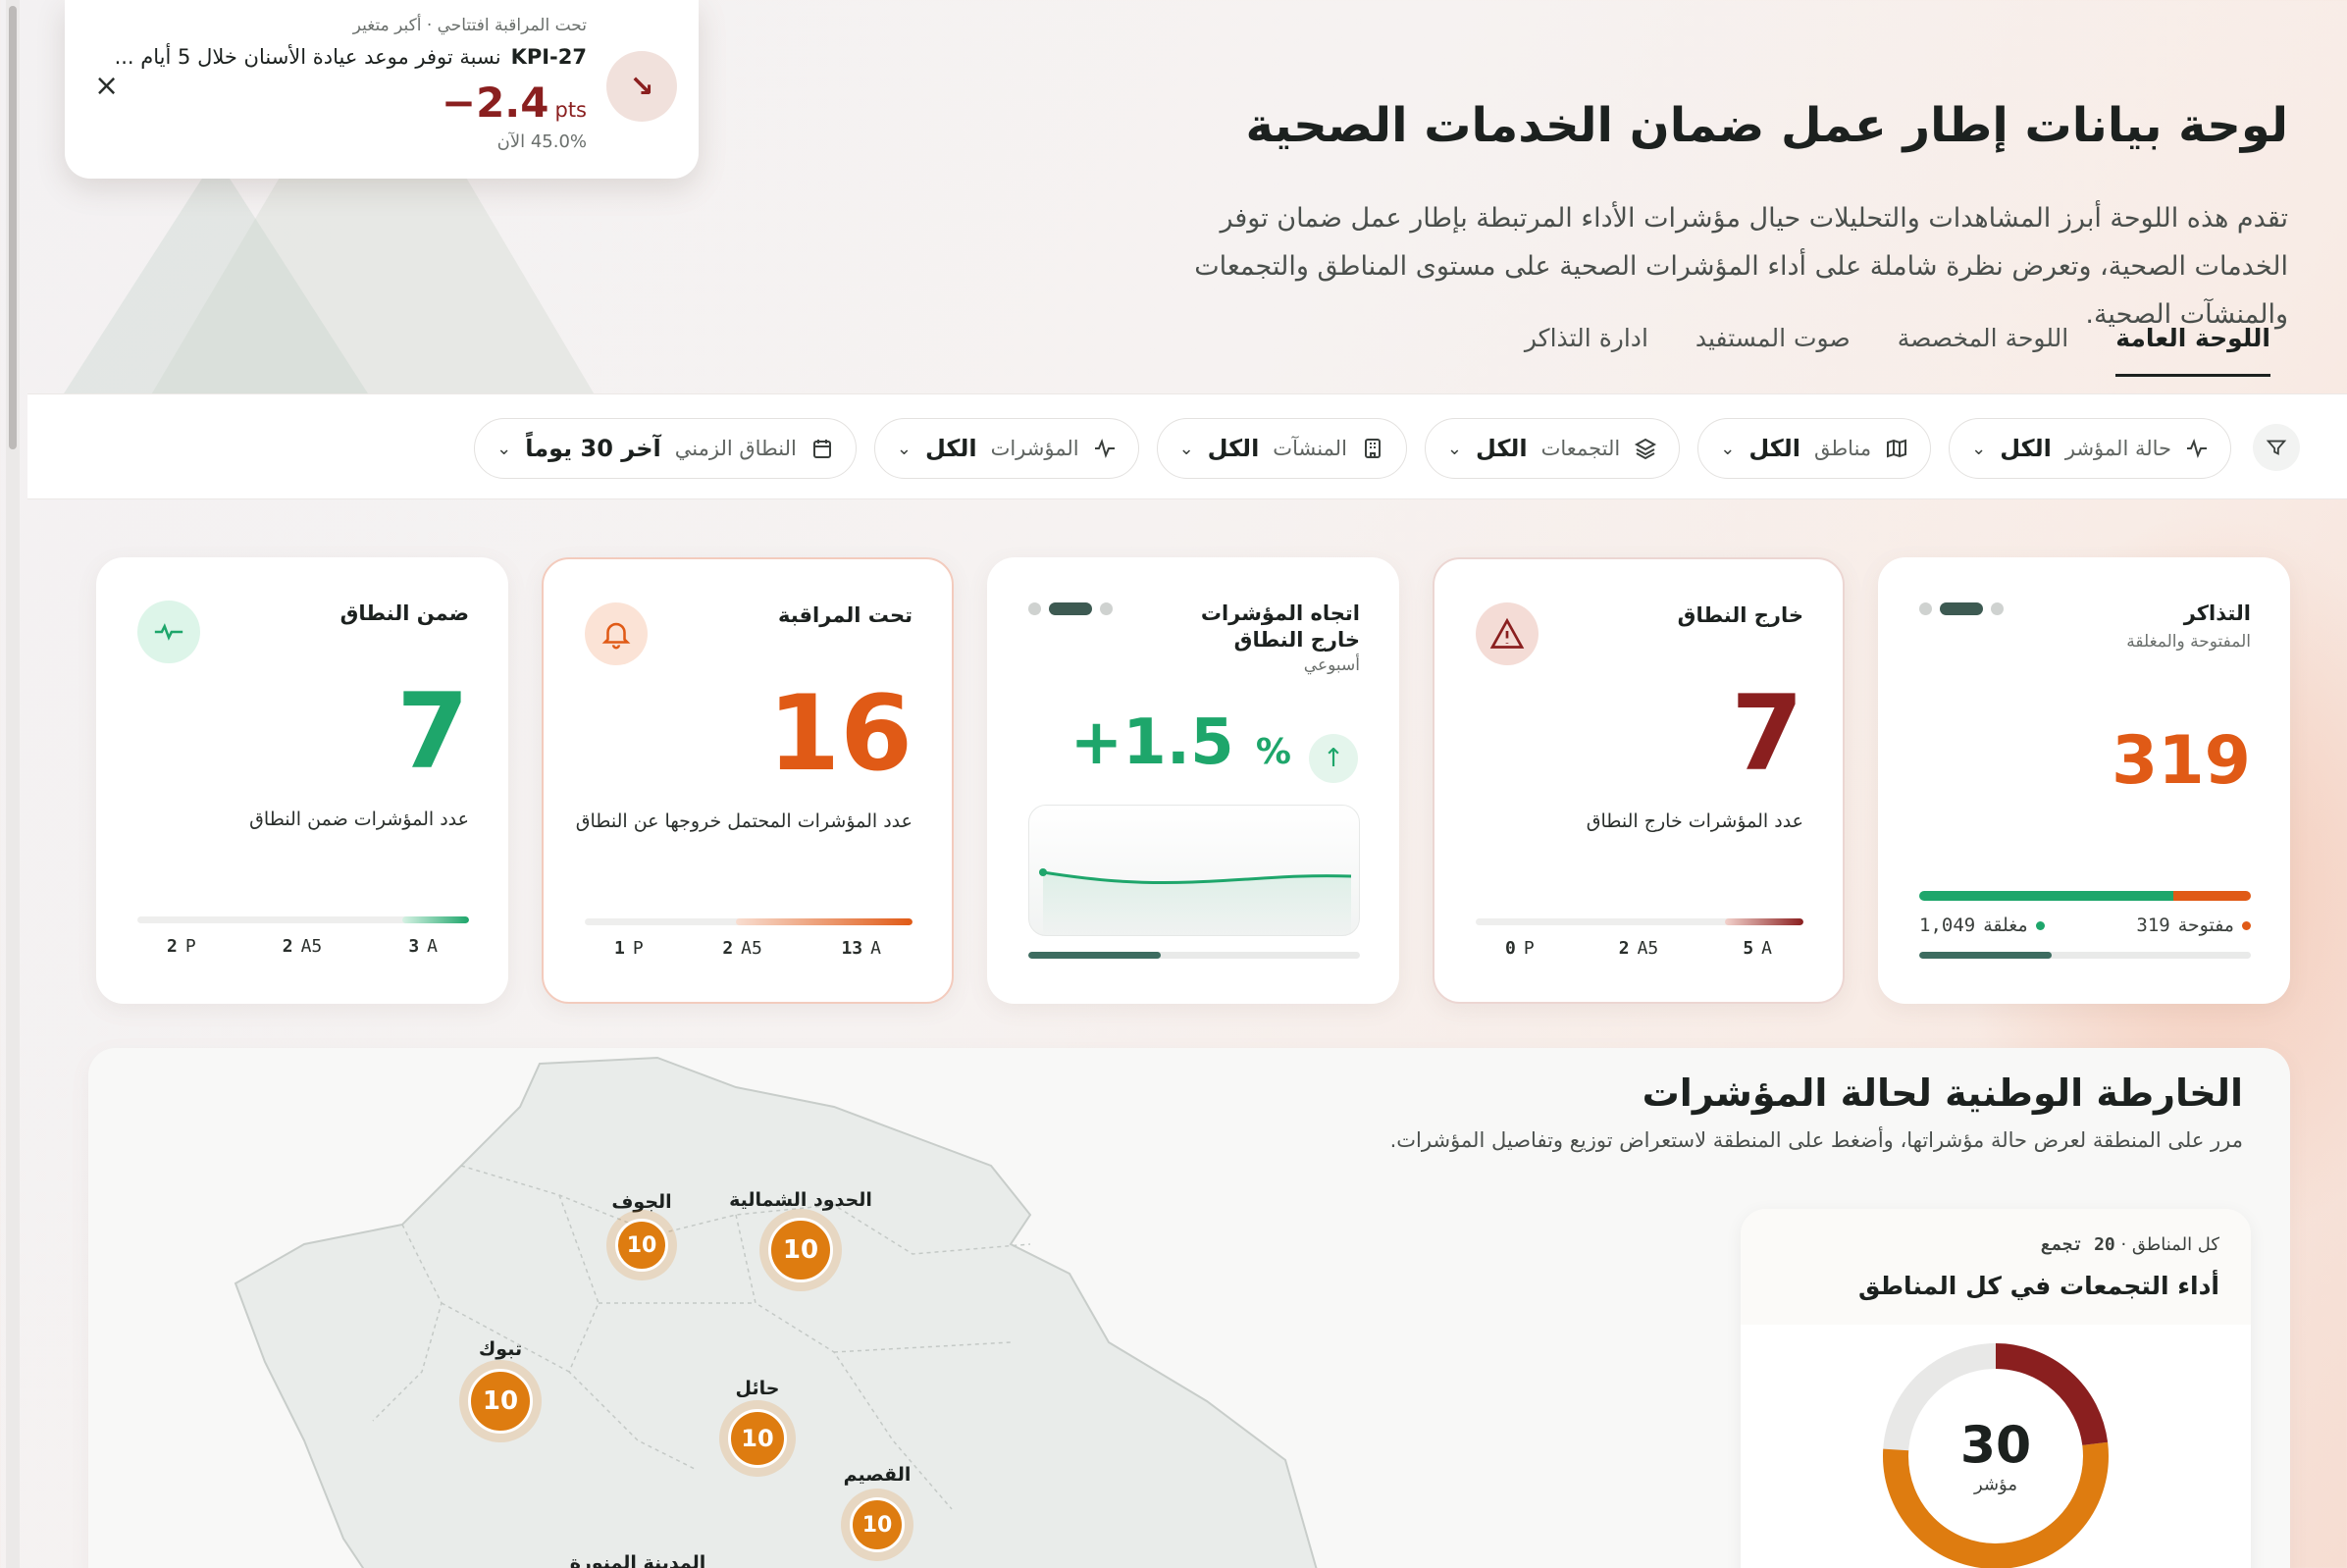  What do you see at coordinates (1520, 949) in the screenshot?
I see `legend-p: 0P` at bounding box center [1520, 949].